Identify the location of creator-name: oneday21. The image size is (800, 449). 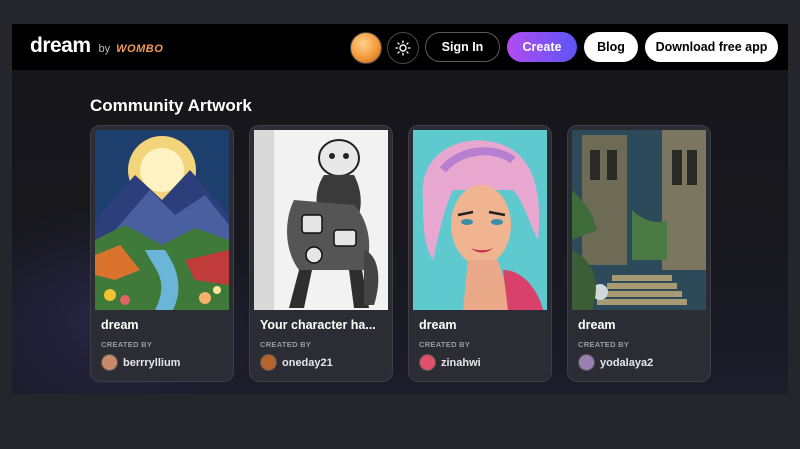
(307, 362).